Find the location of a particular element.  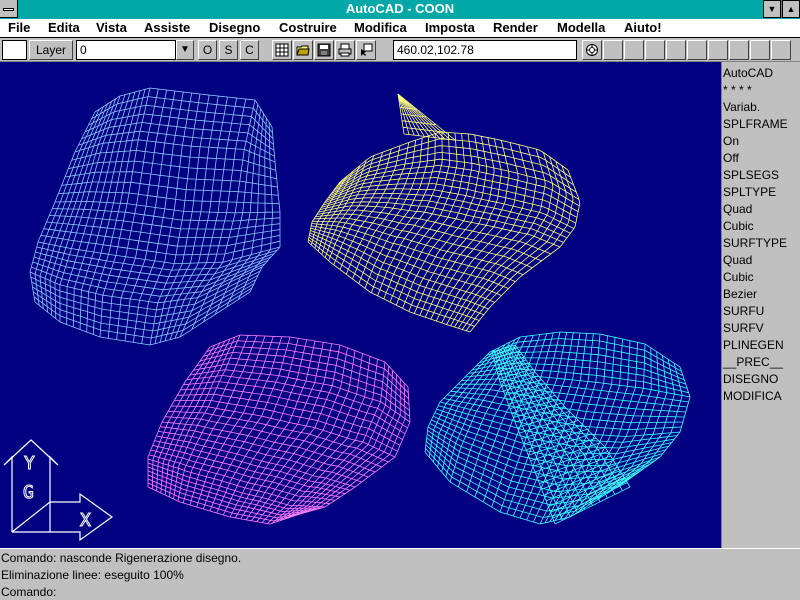

menu-modella: Modella is located at coordinates (581, 27).